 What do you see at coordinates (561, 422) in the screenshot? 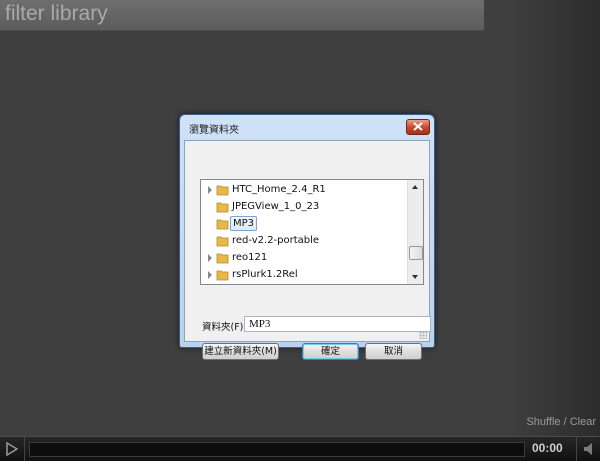
I see `playlist-controls: Shuffle / Clear` at bounding box center [561, 422].